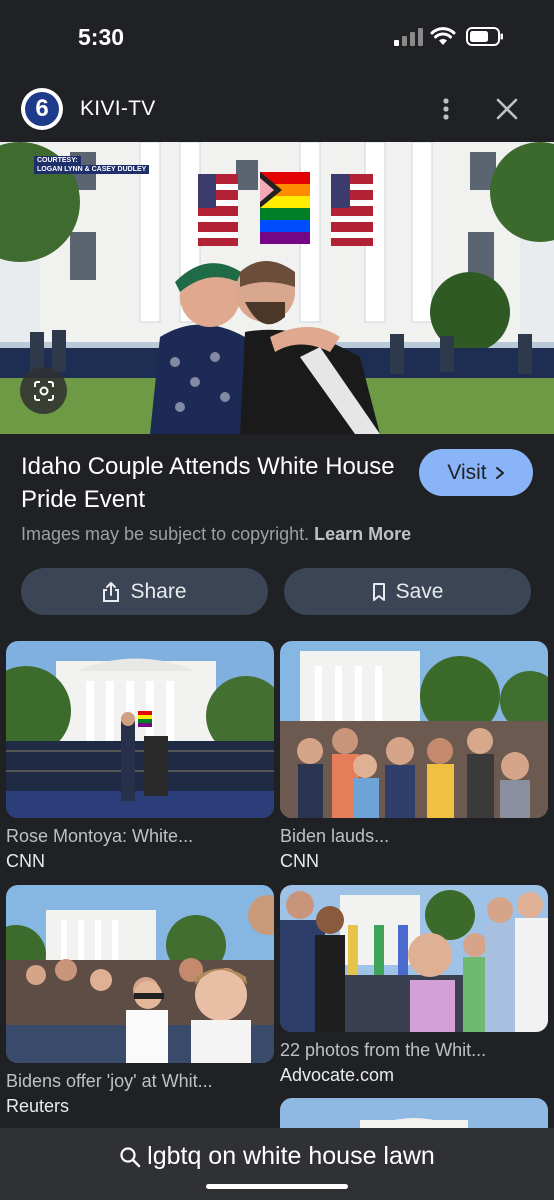  Describe the element at coordinates (362, 534) in the screenshot. I see `learn-more-link: Learn More` at that location.